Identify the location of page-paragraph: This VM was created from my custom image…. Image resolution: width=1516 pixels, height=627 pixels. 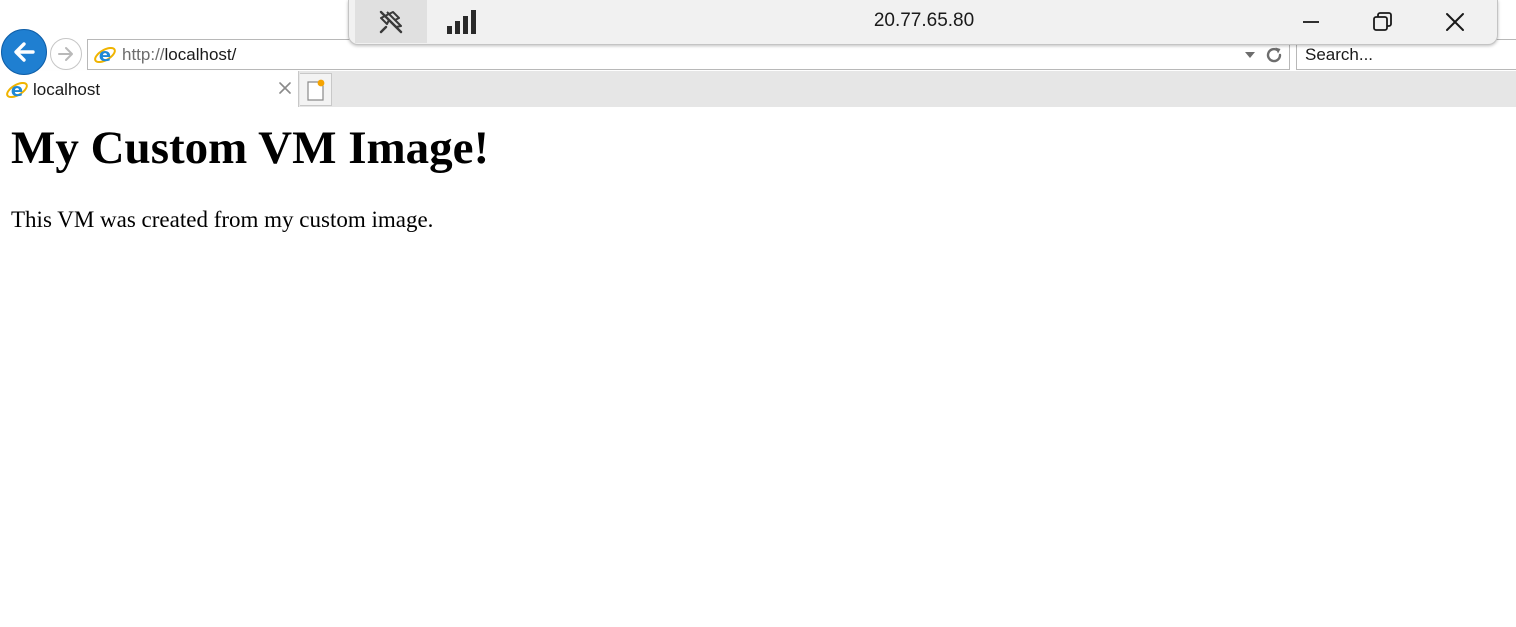
(222, 219).